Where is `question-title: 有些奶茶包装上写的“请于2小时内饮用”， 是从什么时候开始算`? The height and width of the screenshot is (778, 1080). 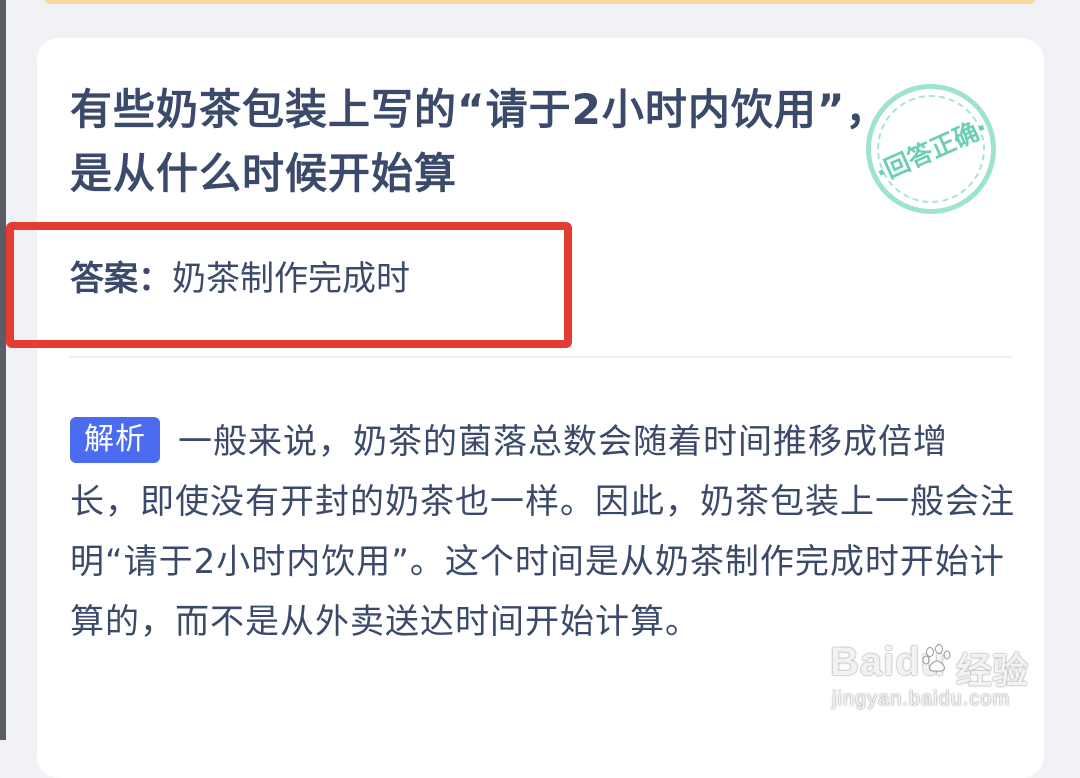
question-title: 有些奶茶包装上写的“请于2小时内饮用”， 是从什么时候开始算 is located at coordinates (480, 142).